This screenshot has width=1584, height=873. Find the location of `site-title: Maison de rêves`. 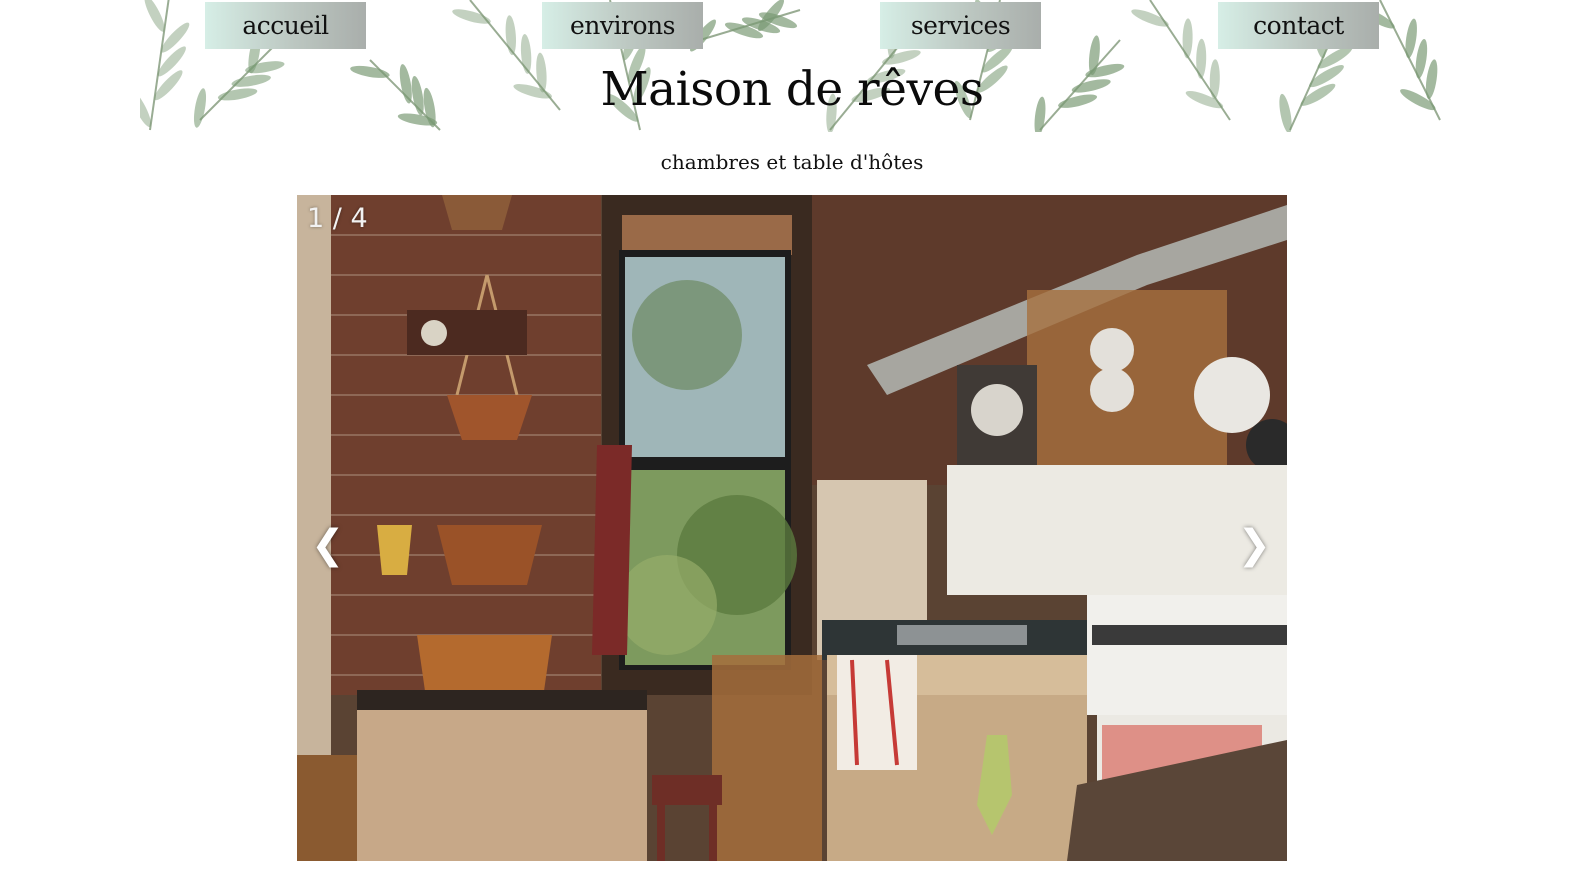

site-title: Maison de rêves is located at coordinates (792, 89).